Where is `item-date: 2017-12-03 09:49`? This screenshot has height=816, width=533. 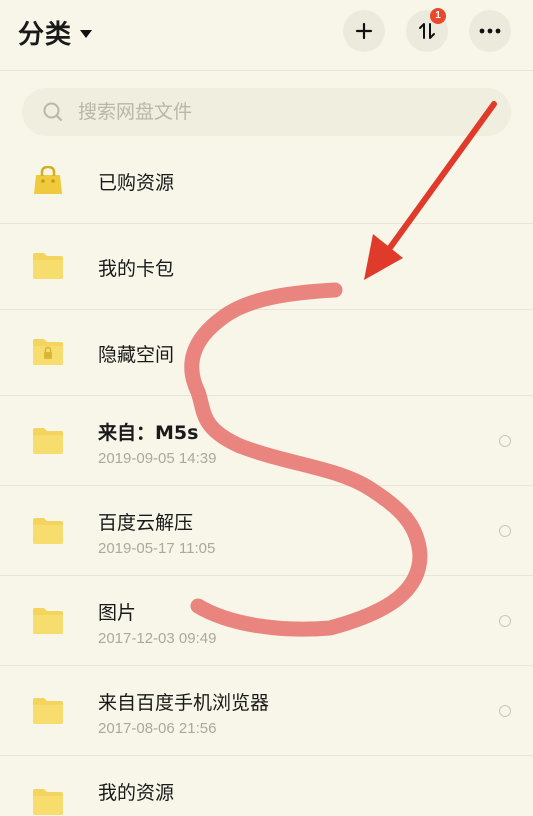 item-date: 2017-12-03 09:49 is located at coordinates (157, 638).